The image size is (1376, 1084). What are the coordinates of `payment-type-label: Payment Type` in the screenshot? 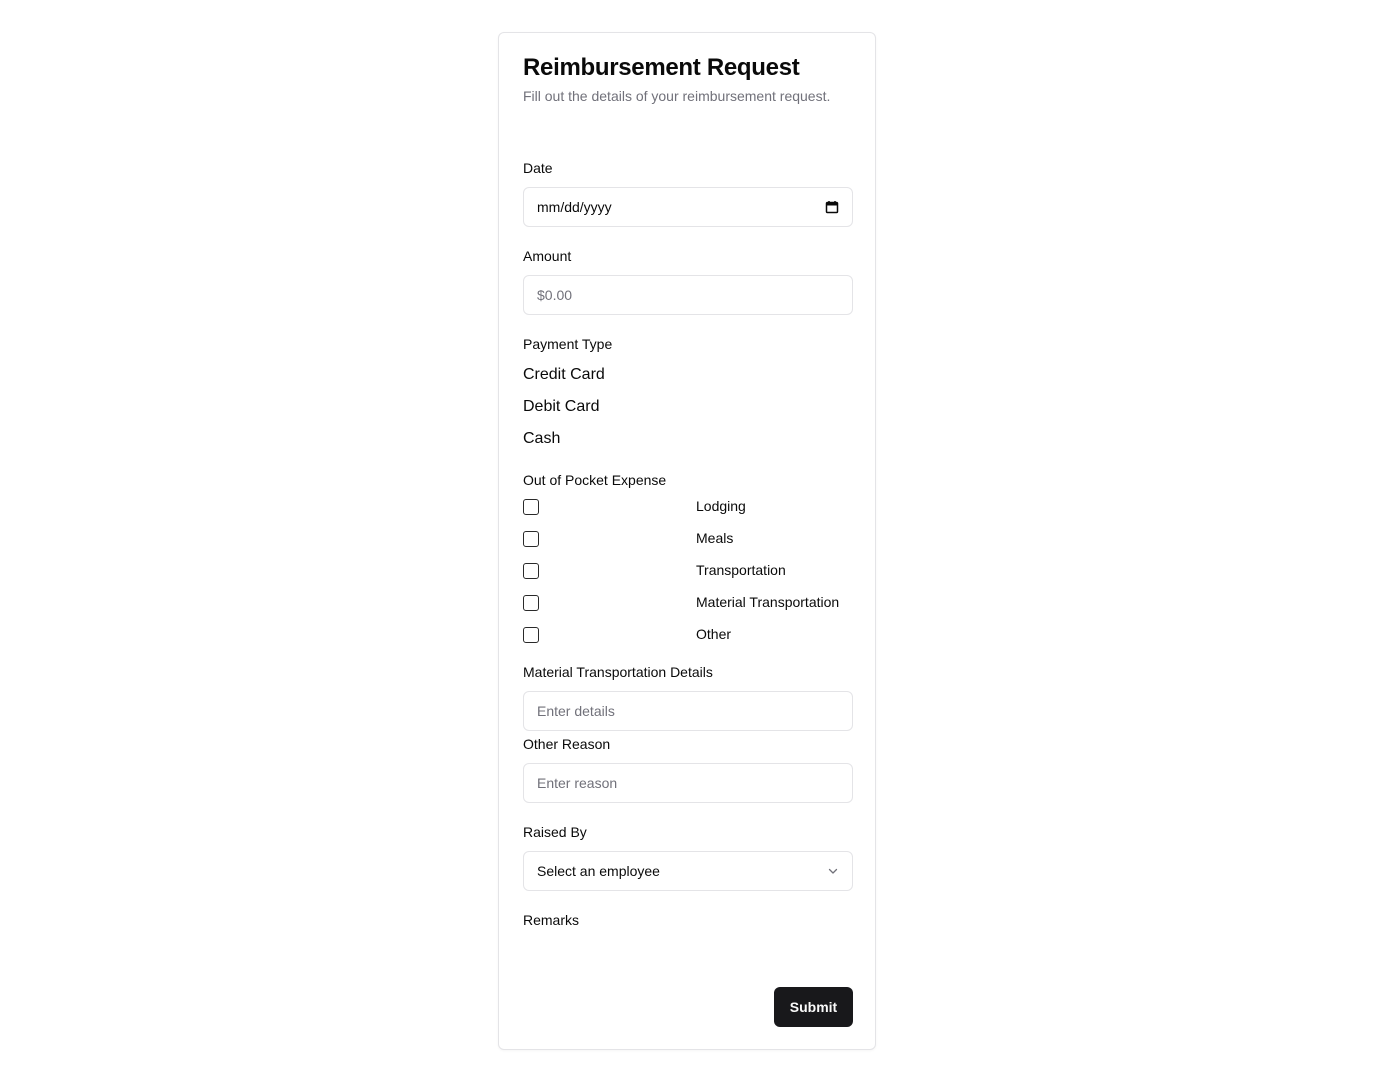 It's located at (568, 344).